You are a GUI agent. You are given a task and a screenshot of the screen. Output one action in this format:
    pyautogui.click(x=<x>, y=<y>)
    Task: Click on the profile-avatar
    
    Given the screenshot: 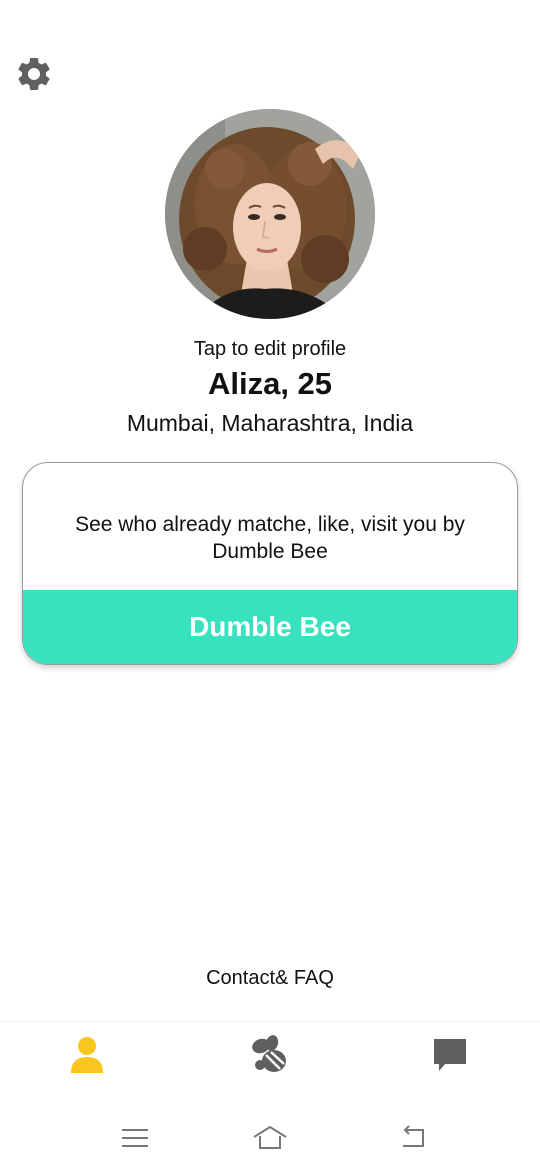 What is the action you would take?
    pyautogui.click(x=270, y=214)
    